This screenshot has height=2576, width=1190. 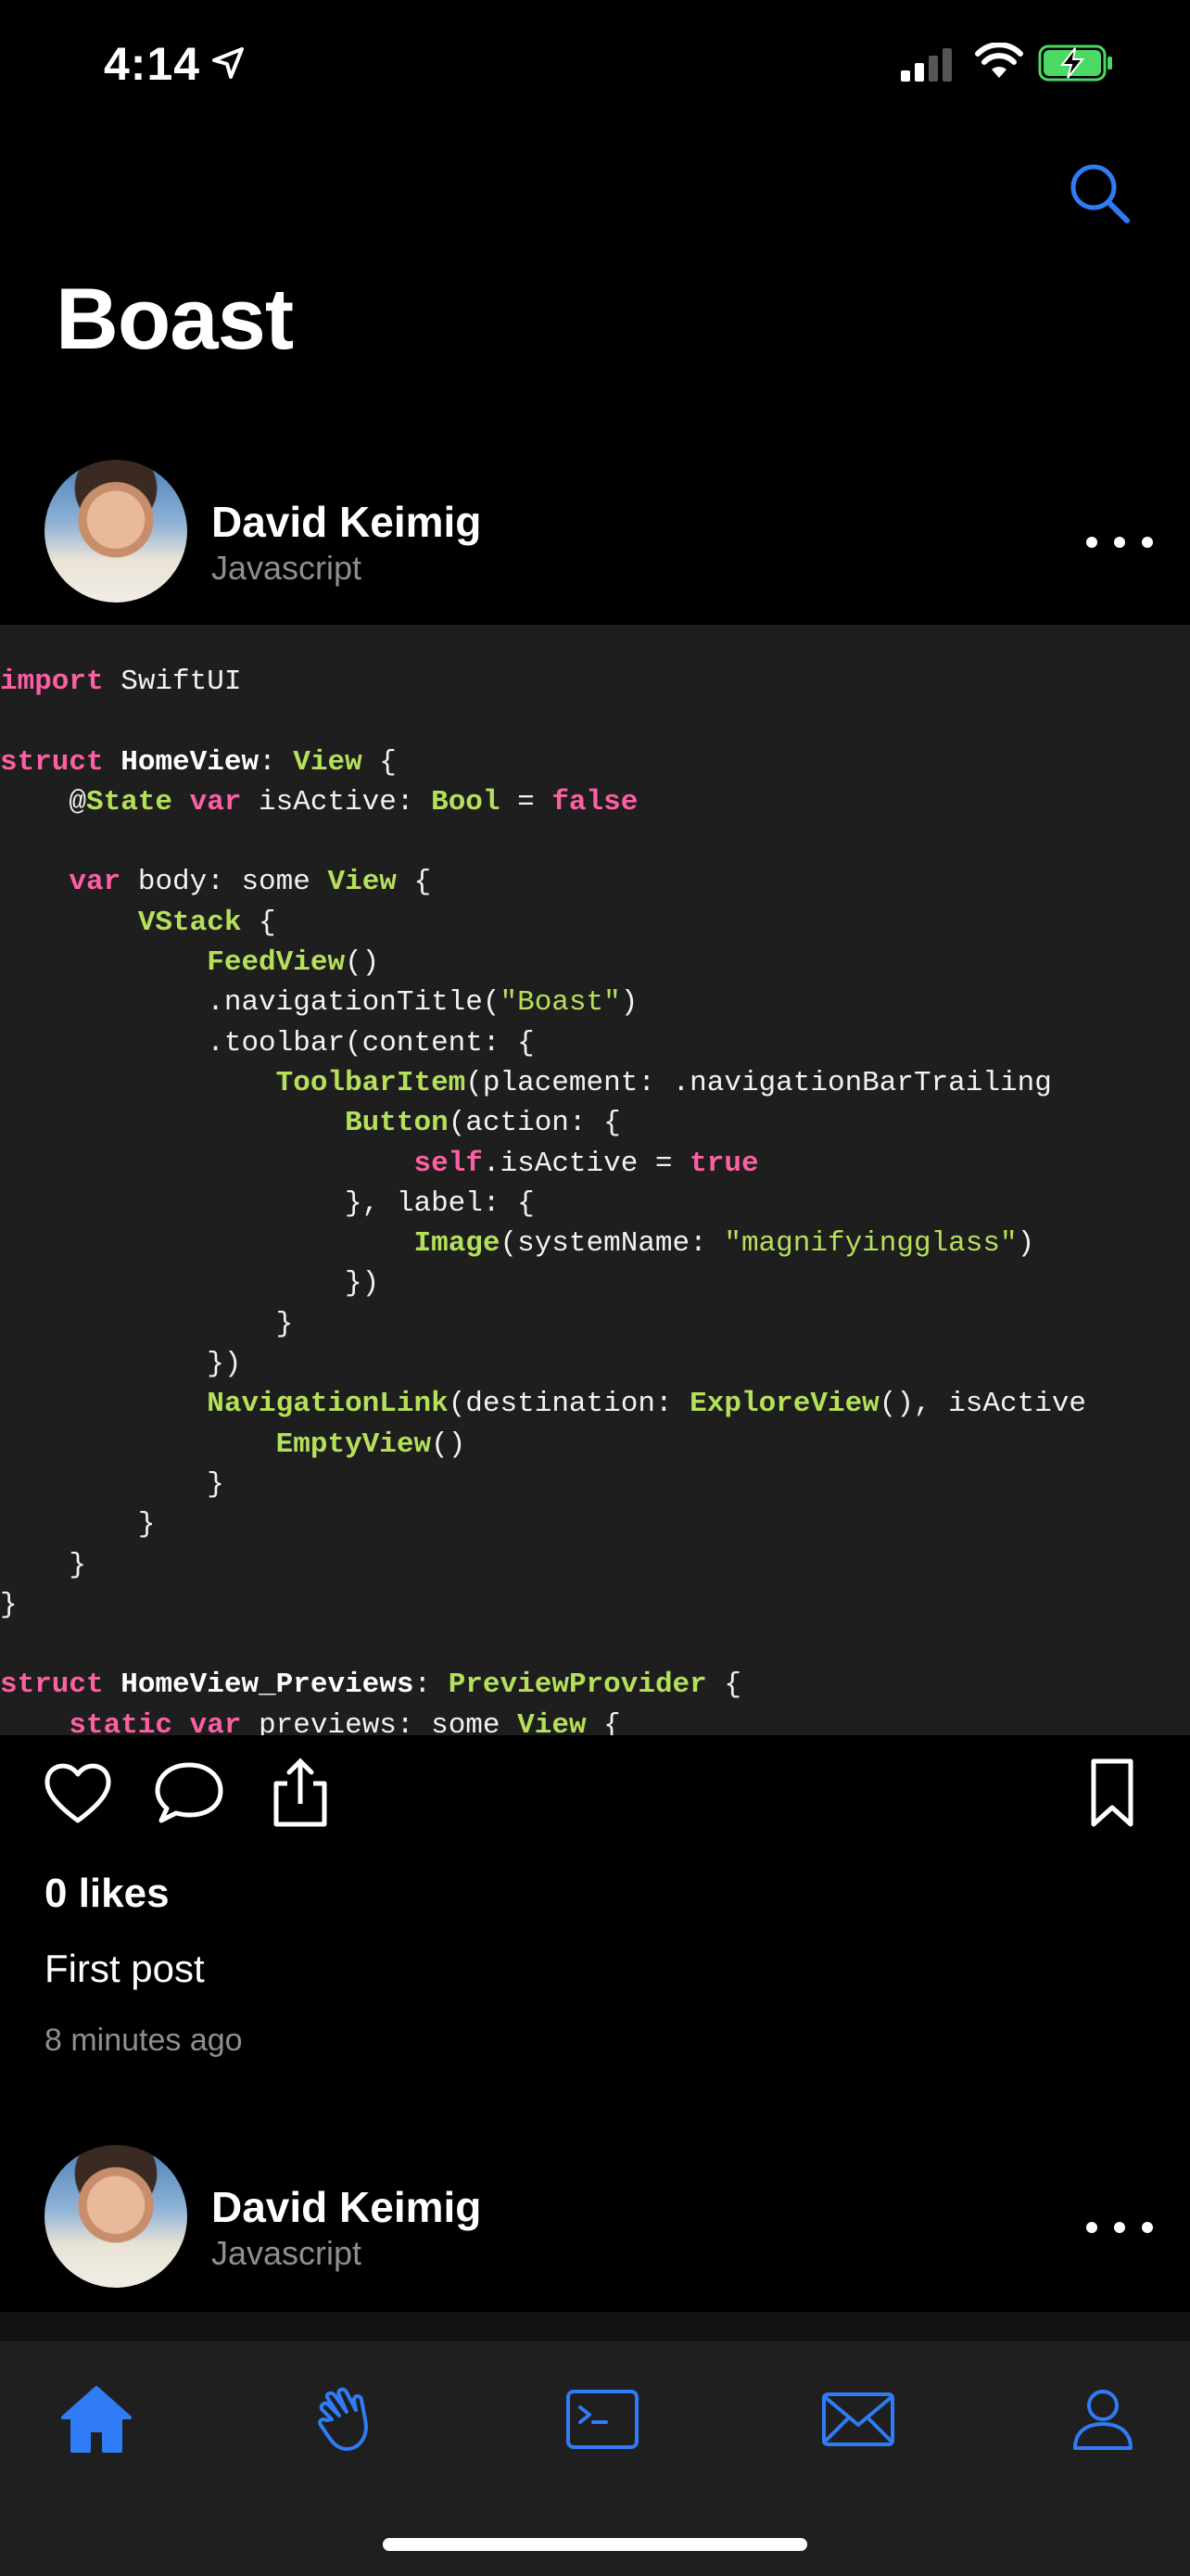 I want to click on tab-messages, so click(x=858, y=2419).